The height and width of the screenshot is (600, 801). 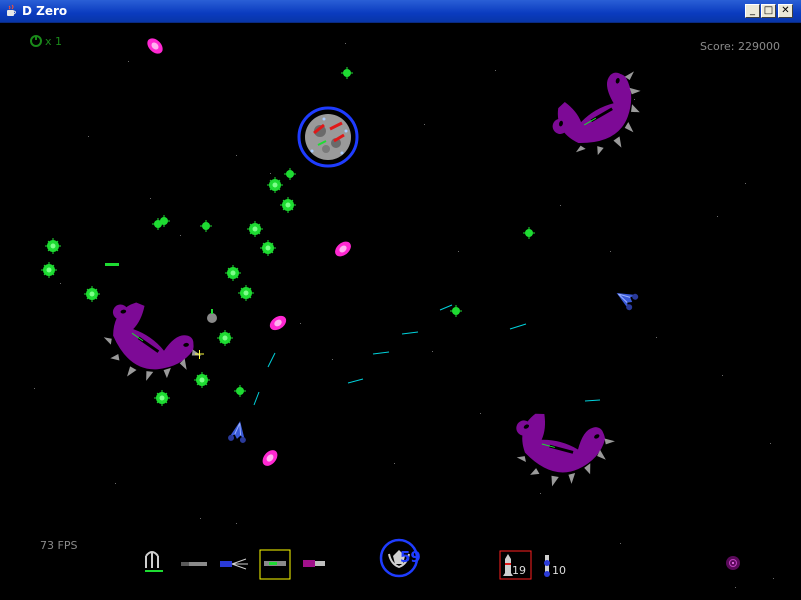 I want to click on java-cup-icon, so click(x=11, y=10).